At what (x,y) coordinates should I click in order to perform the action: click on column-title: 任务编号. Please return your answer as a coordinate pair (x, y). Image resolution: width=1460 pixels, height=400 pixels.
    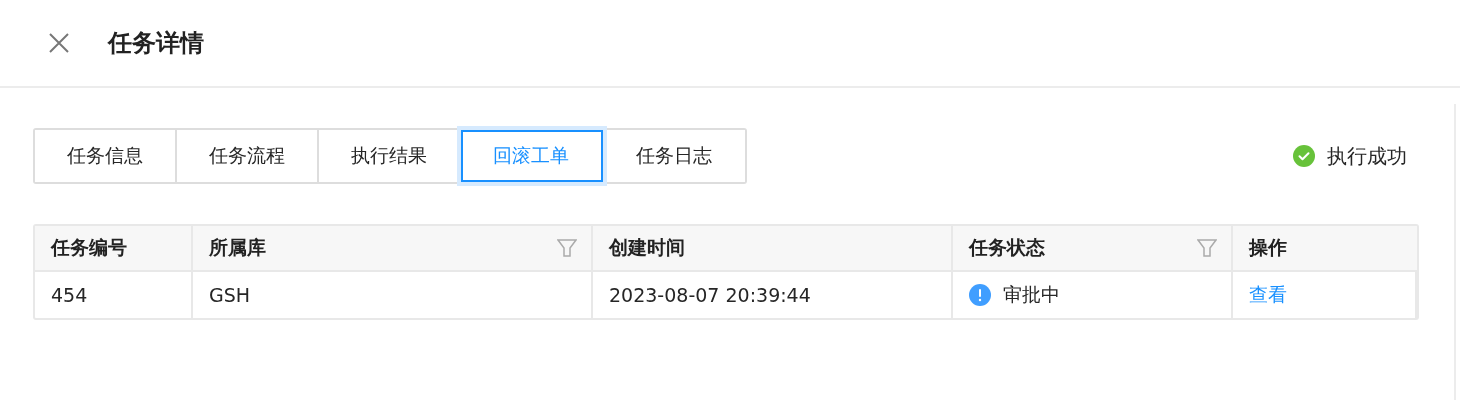
    Looking at the image, I should click on (89, 247).